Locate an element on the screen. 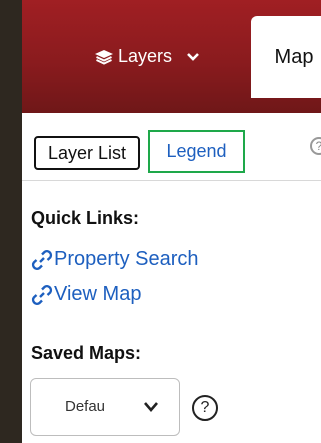 The height and width of the screenshot is (443, 321). quick-links-title: Quick Links: is located at coordinates (85, 218).